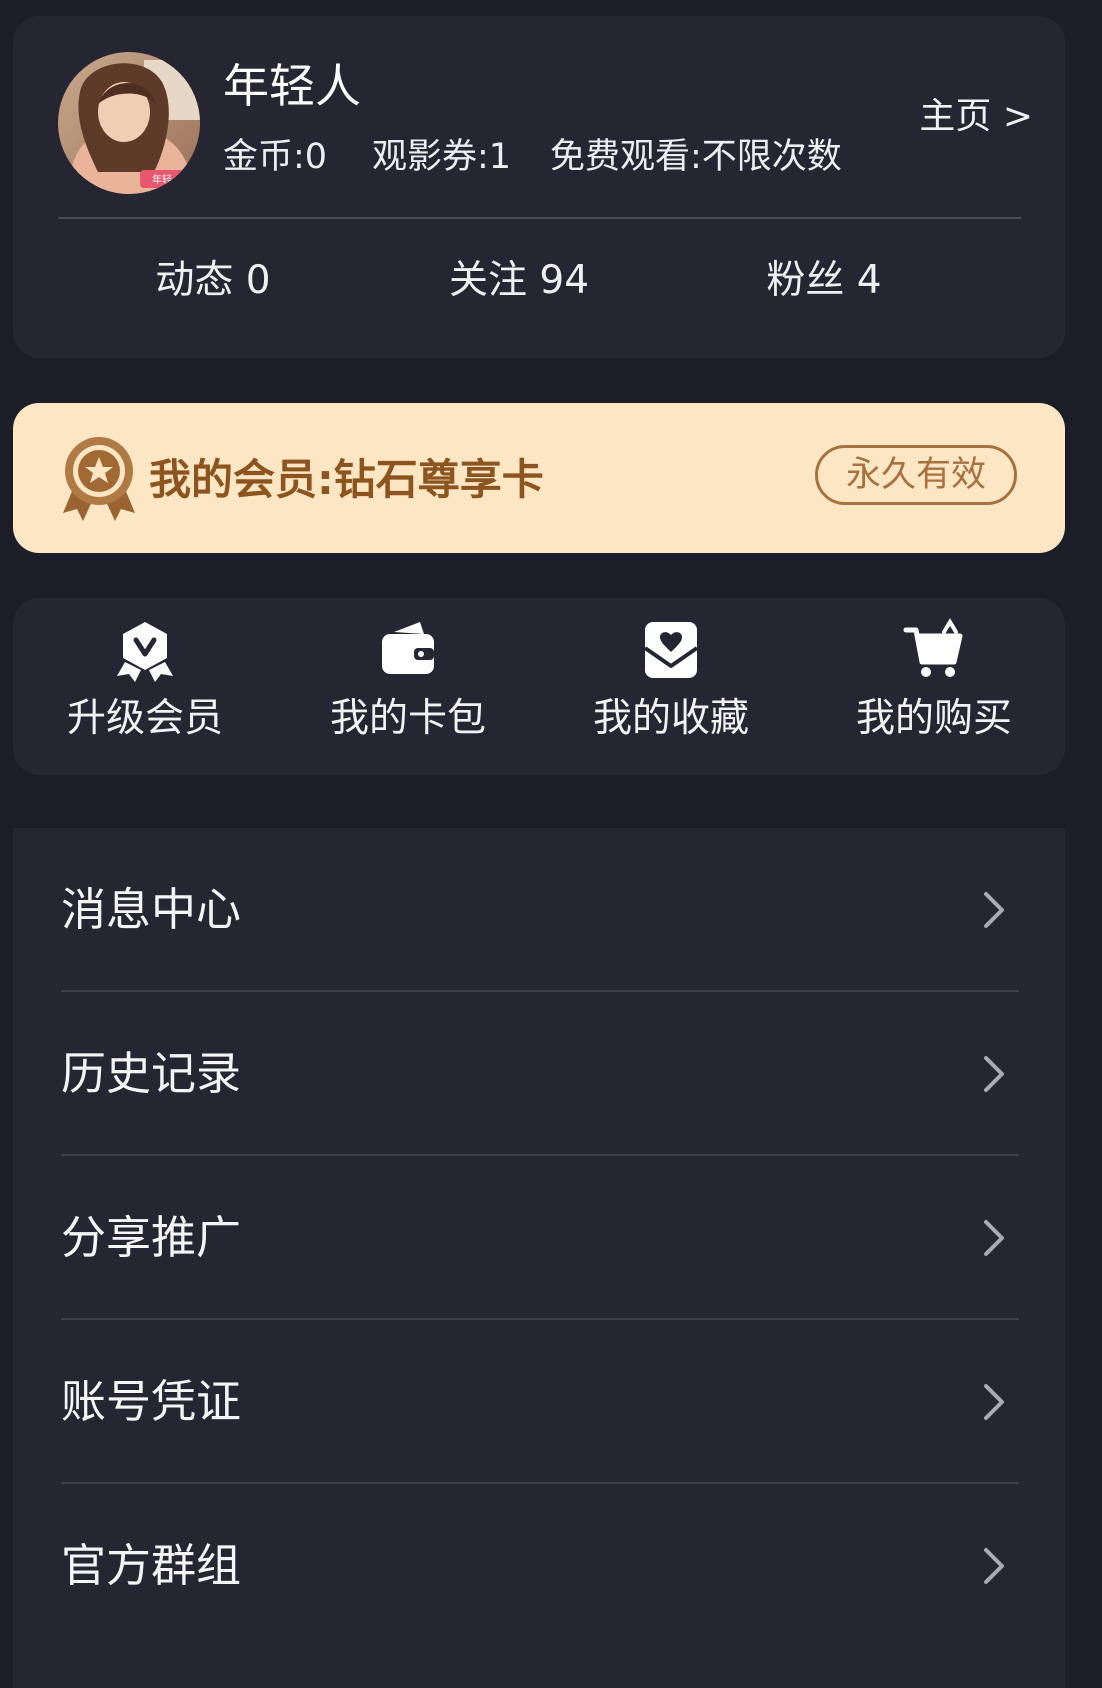 This screenshot has width=1102, height=1688. Describe the element at coordinates (824, 281) in the screenshot. I see `followers-count: 粉丝 4` at that location.